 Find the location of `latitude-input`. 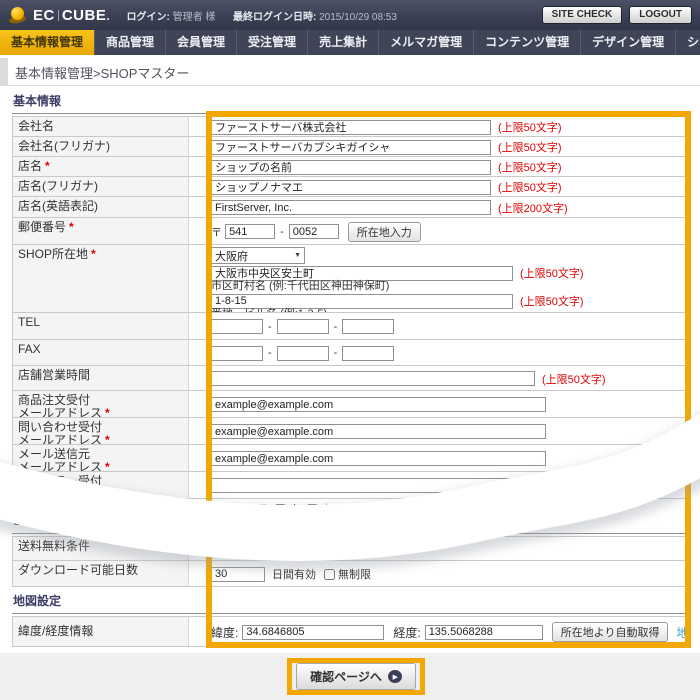

latitude-input is located at coordinates (313, 632).